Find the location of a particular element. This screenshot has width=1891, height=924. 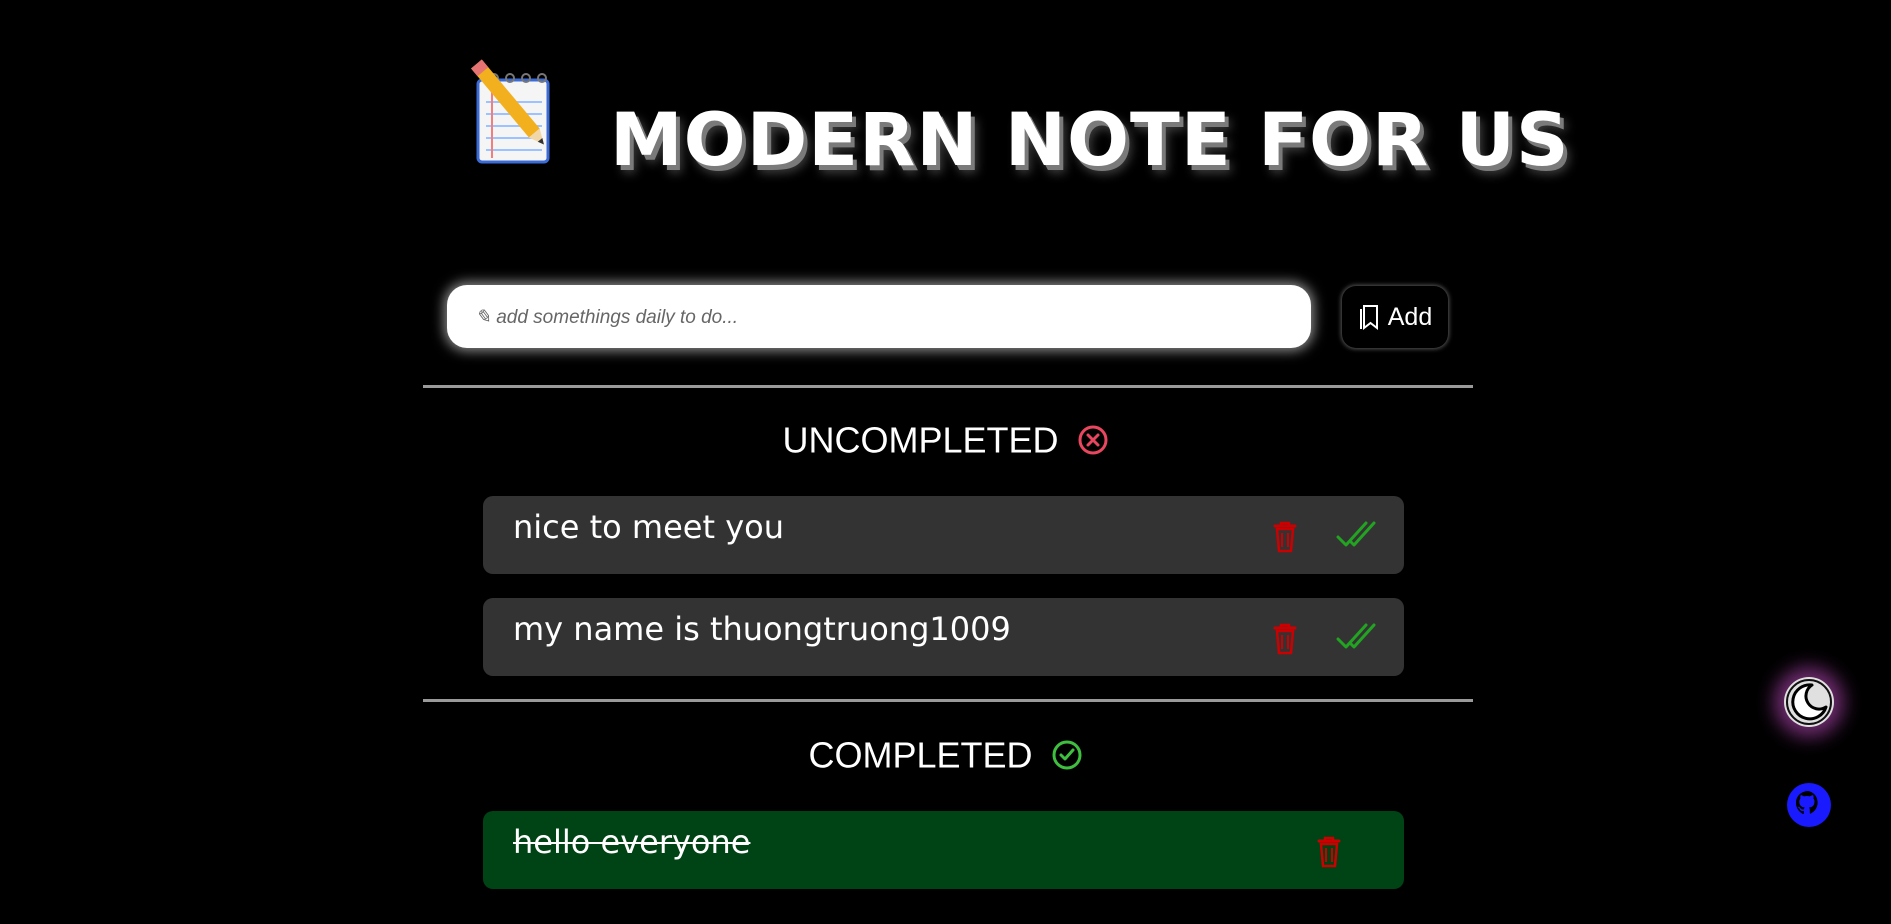

task-input is located at coordinates (885, 317).